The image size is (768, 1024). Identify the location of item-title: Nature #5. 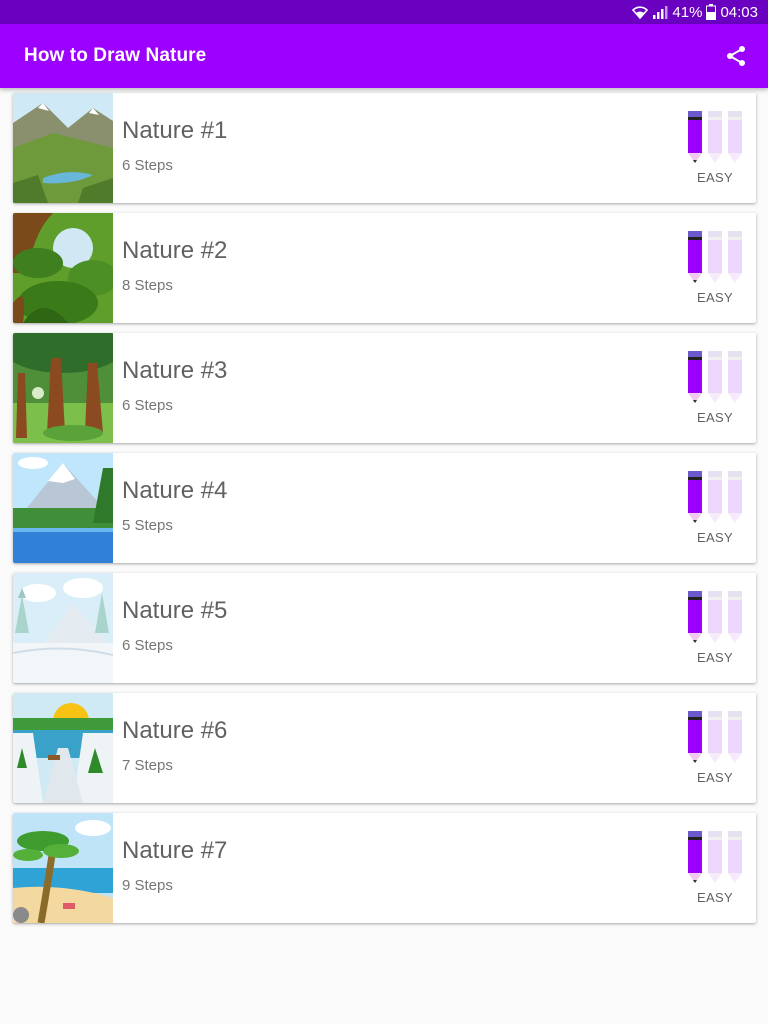
(175, 610).